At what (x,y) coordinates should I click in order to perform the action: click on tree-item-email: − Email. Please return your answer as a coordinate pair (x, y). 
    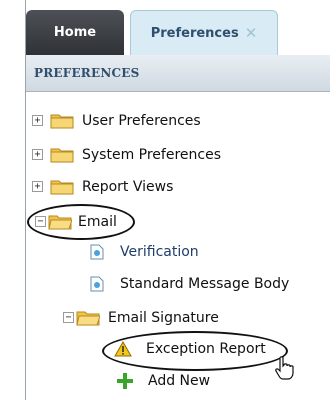
    Looking at the image, I should click on (76, 221).